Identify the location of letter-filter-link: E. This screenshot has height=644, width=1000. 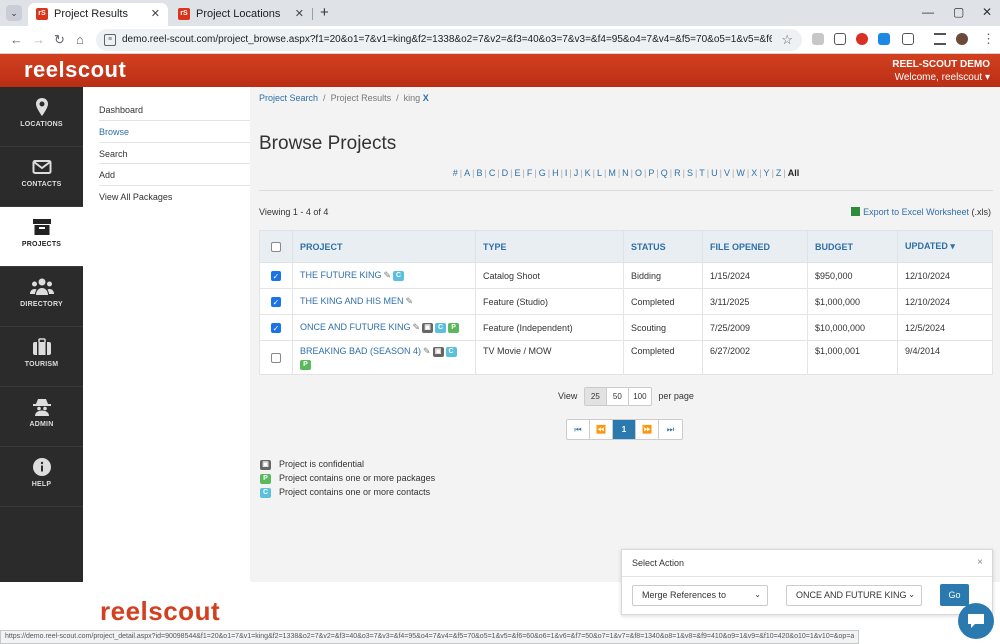
(518, 173).